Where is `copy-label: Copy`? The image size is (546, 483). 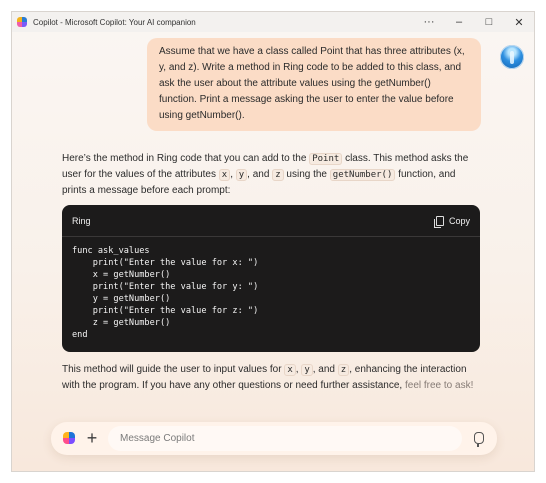 copy-label: Copy is located at coordinates (459, 220).